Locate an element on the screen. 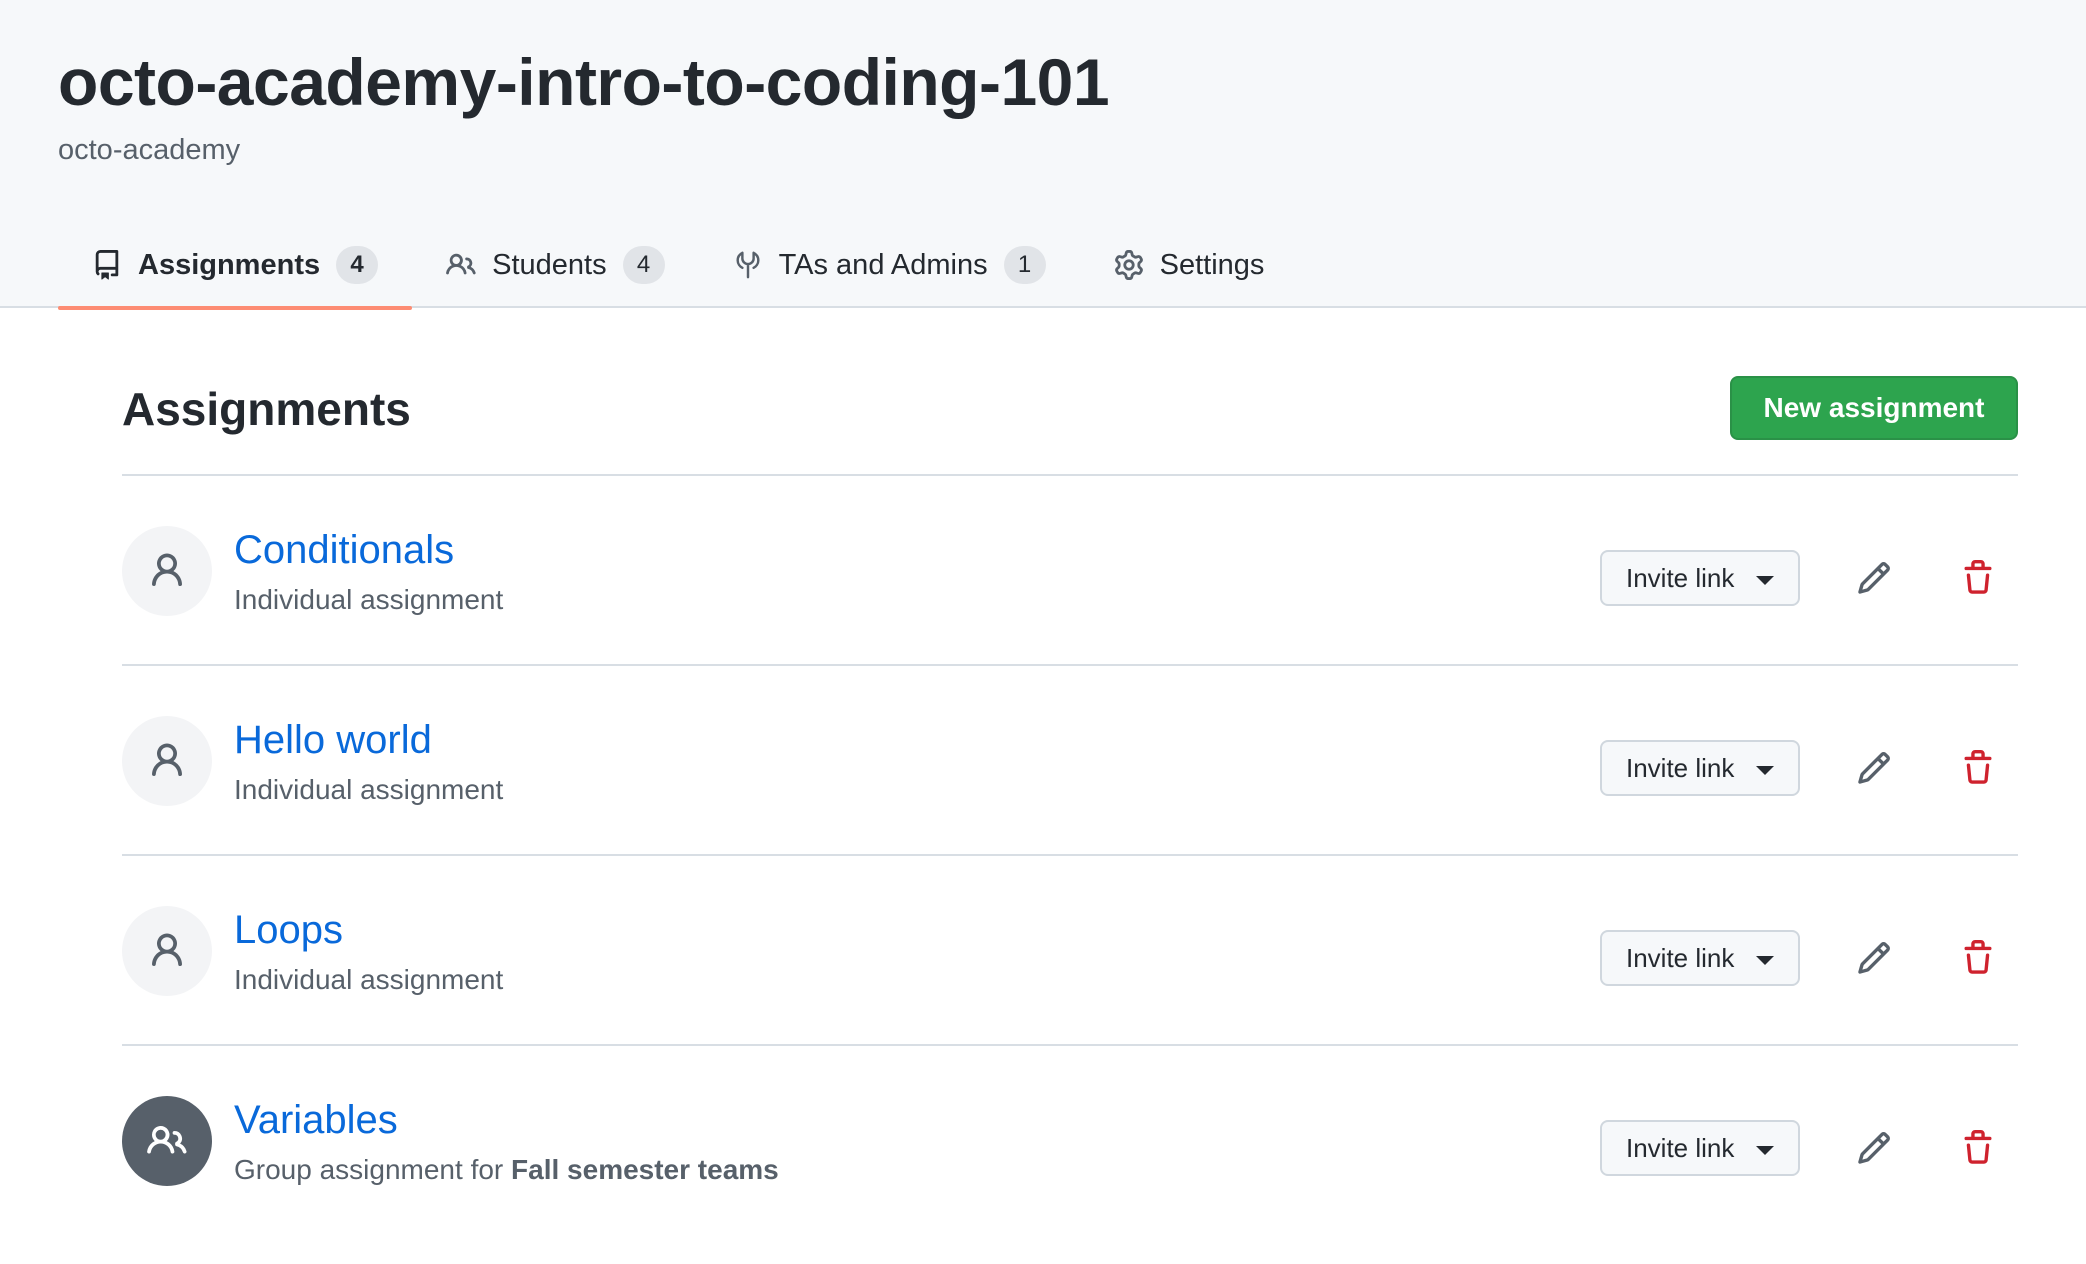 The image size is (2086, 1264). tab-label: Settings is located at coordinates (1212, 264).